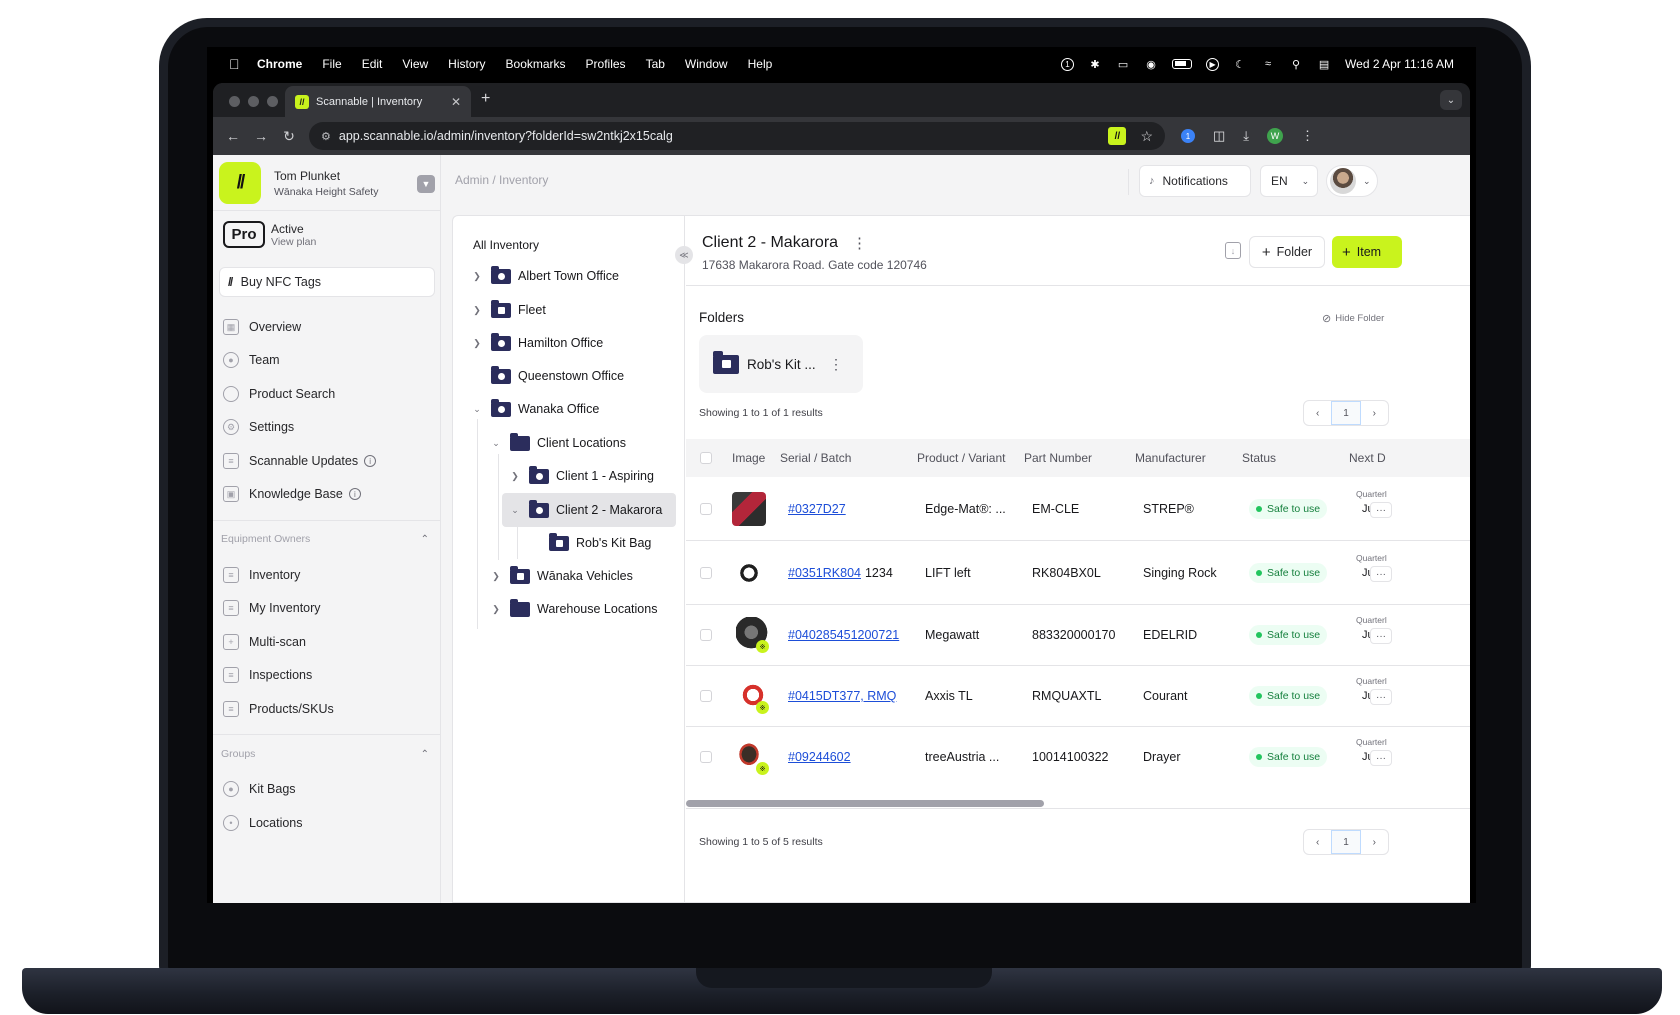 The width and height of the screenshot is (1680, 1015). I want to click on menubar-clock: Wed 2 Apr 11:16 AM, so click(1399, 64).